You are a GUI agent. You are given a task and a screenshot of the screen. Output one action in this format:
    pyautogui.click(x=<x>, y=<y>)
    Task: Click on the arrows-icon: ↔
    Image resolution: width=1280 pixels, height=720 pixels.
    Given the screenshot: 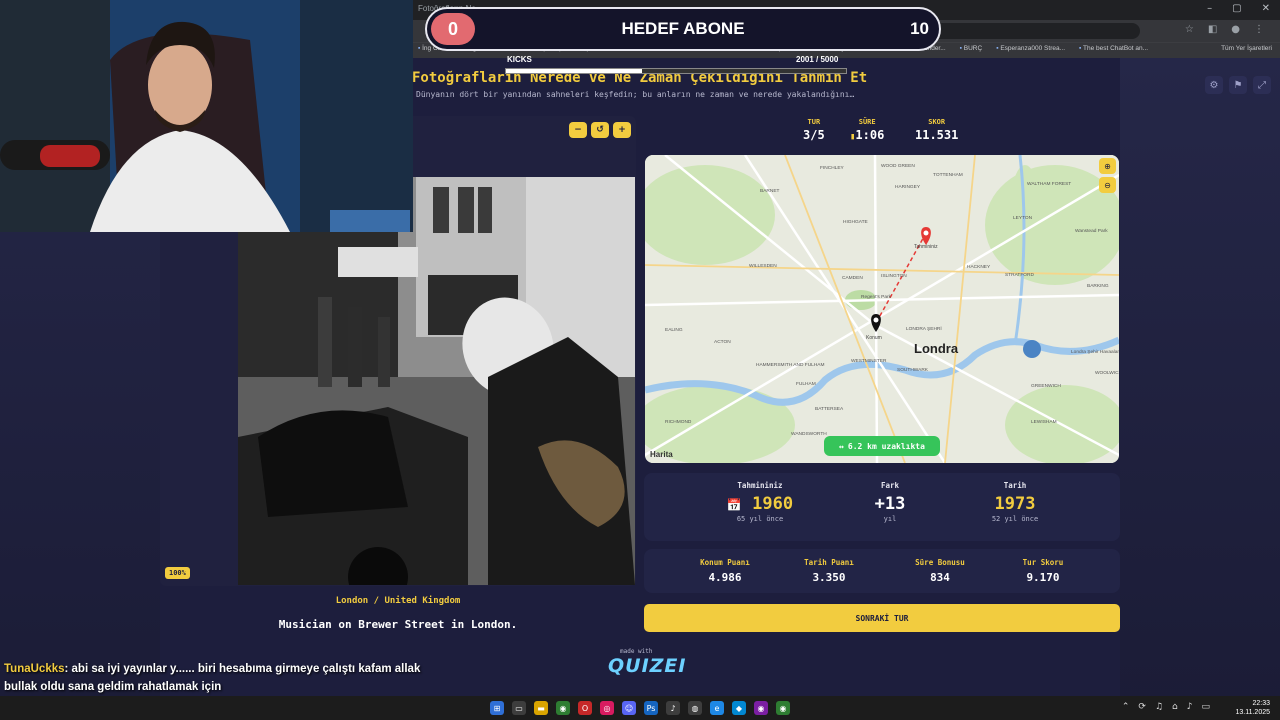 What is the action you would take?
    pyautogui.click(x=841, y=446)
    